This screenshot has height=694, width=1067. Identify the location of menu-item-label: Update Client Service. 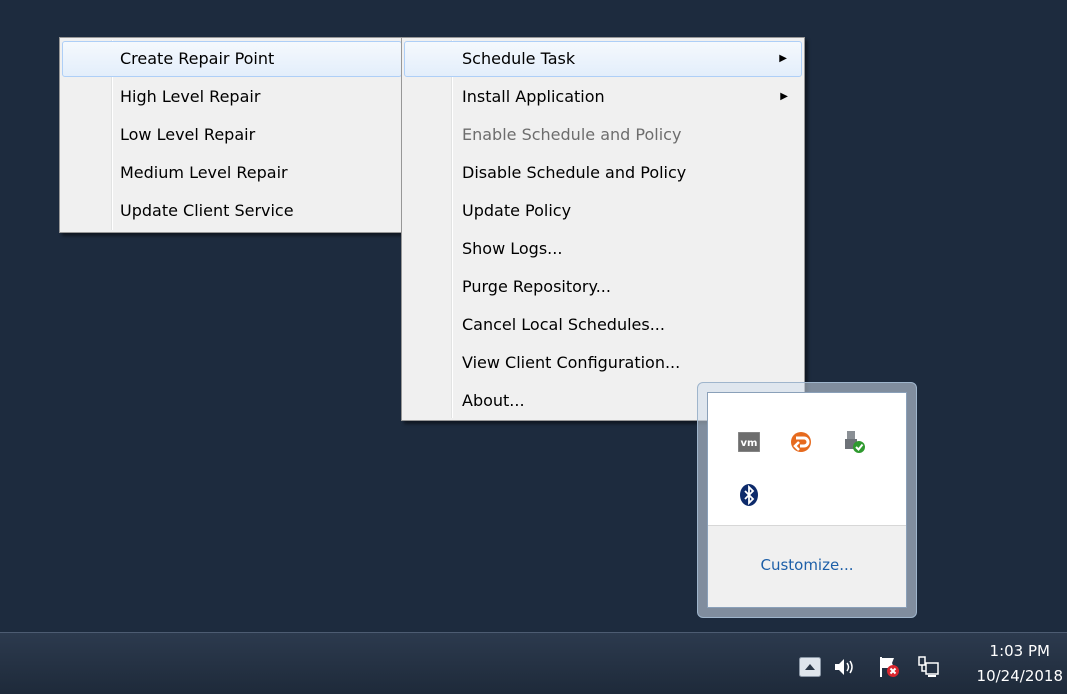
(207, 210).